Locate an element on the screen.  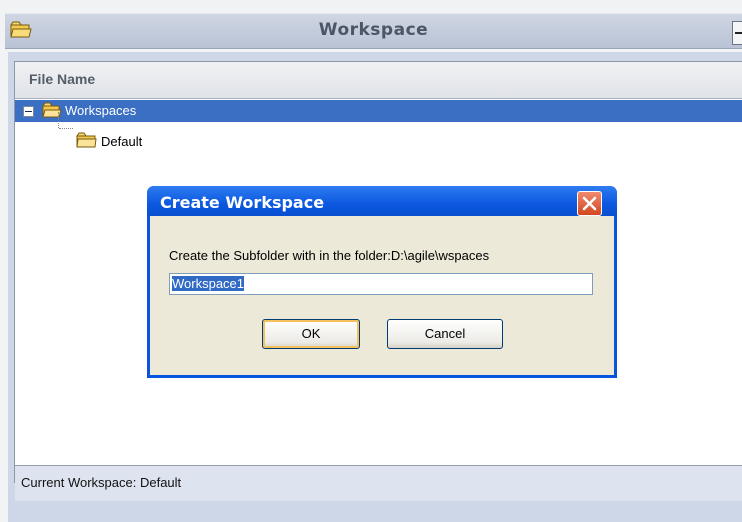
folder-open-icon is located at coordinates (52, 113).